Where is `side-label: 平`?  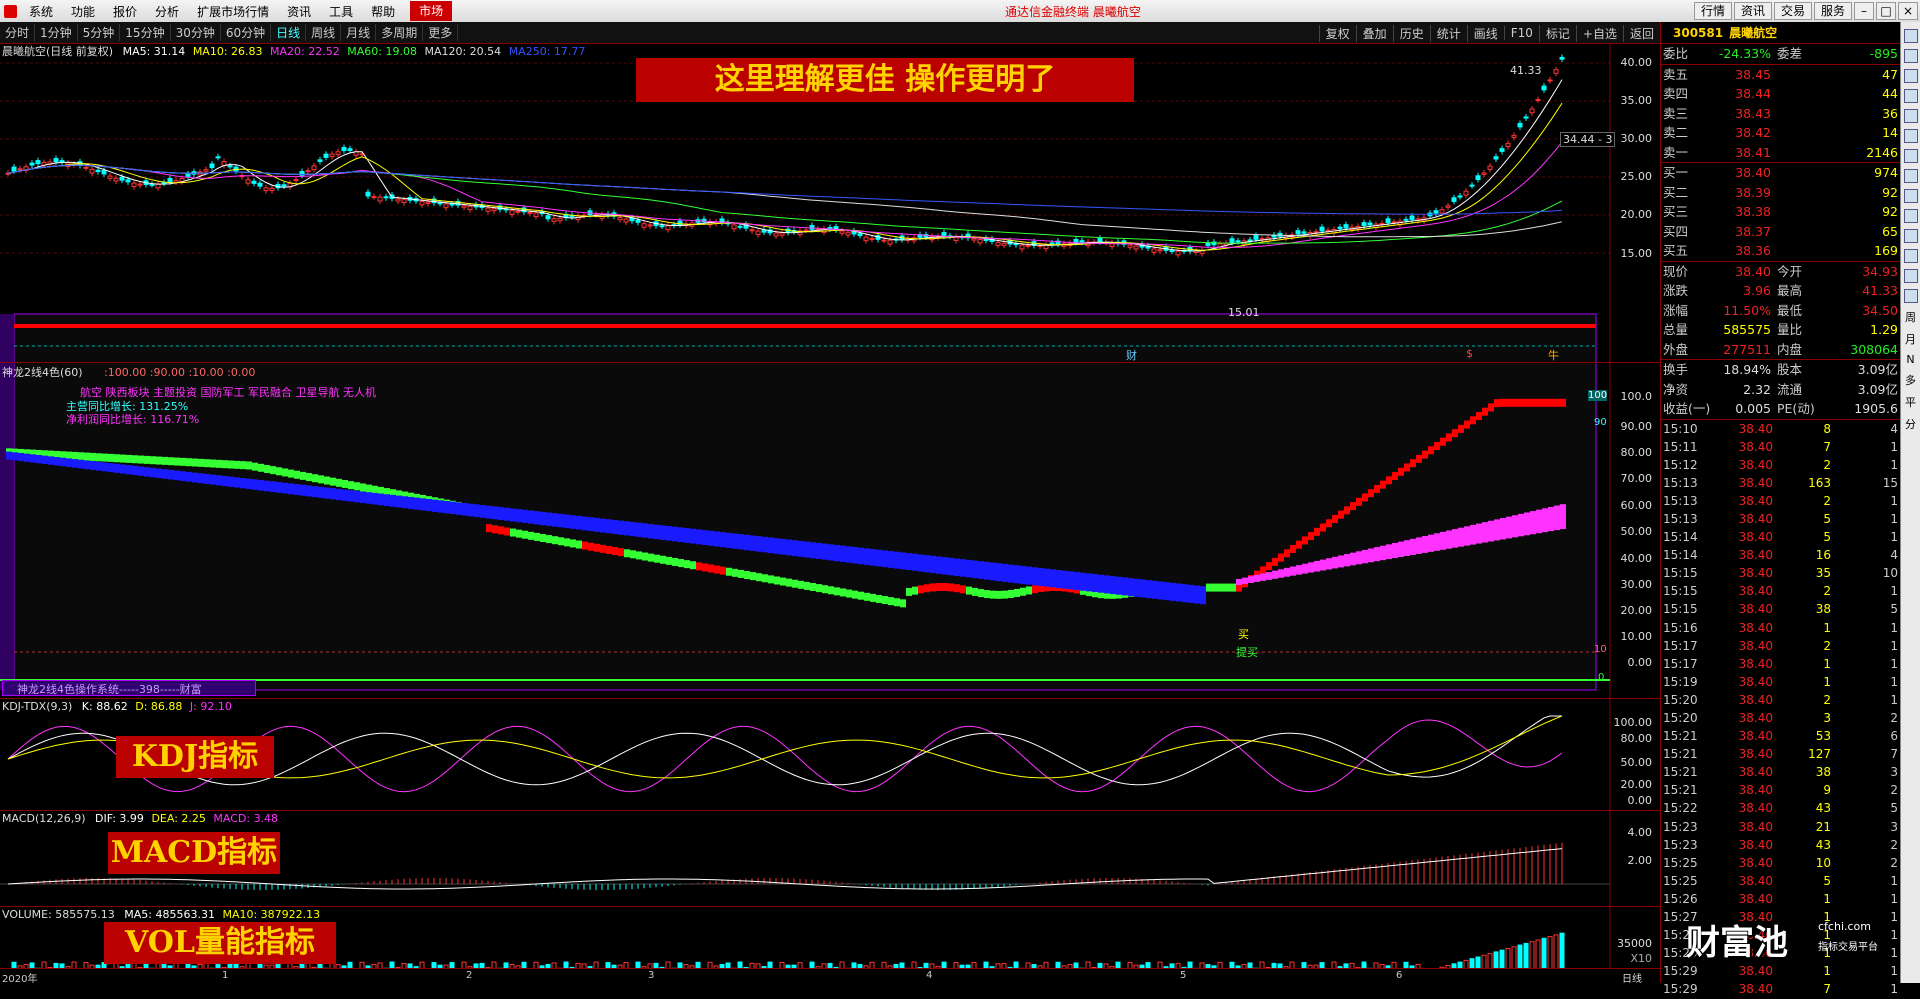
side-label: 平 is located at coordinates (1910, 402).